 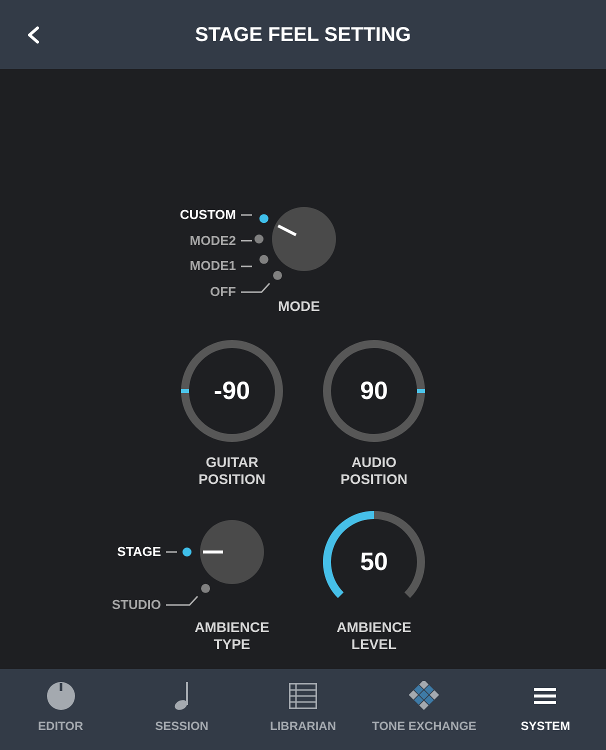 I want to click on option-label: OFF, so click(x=223, y=292).